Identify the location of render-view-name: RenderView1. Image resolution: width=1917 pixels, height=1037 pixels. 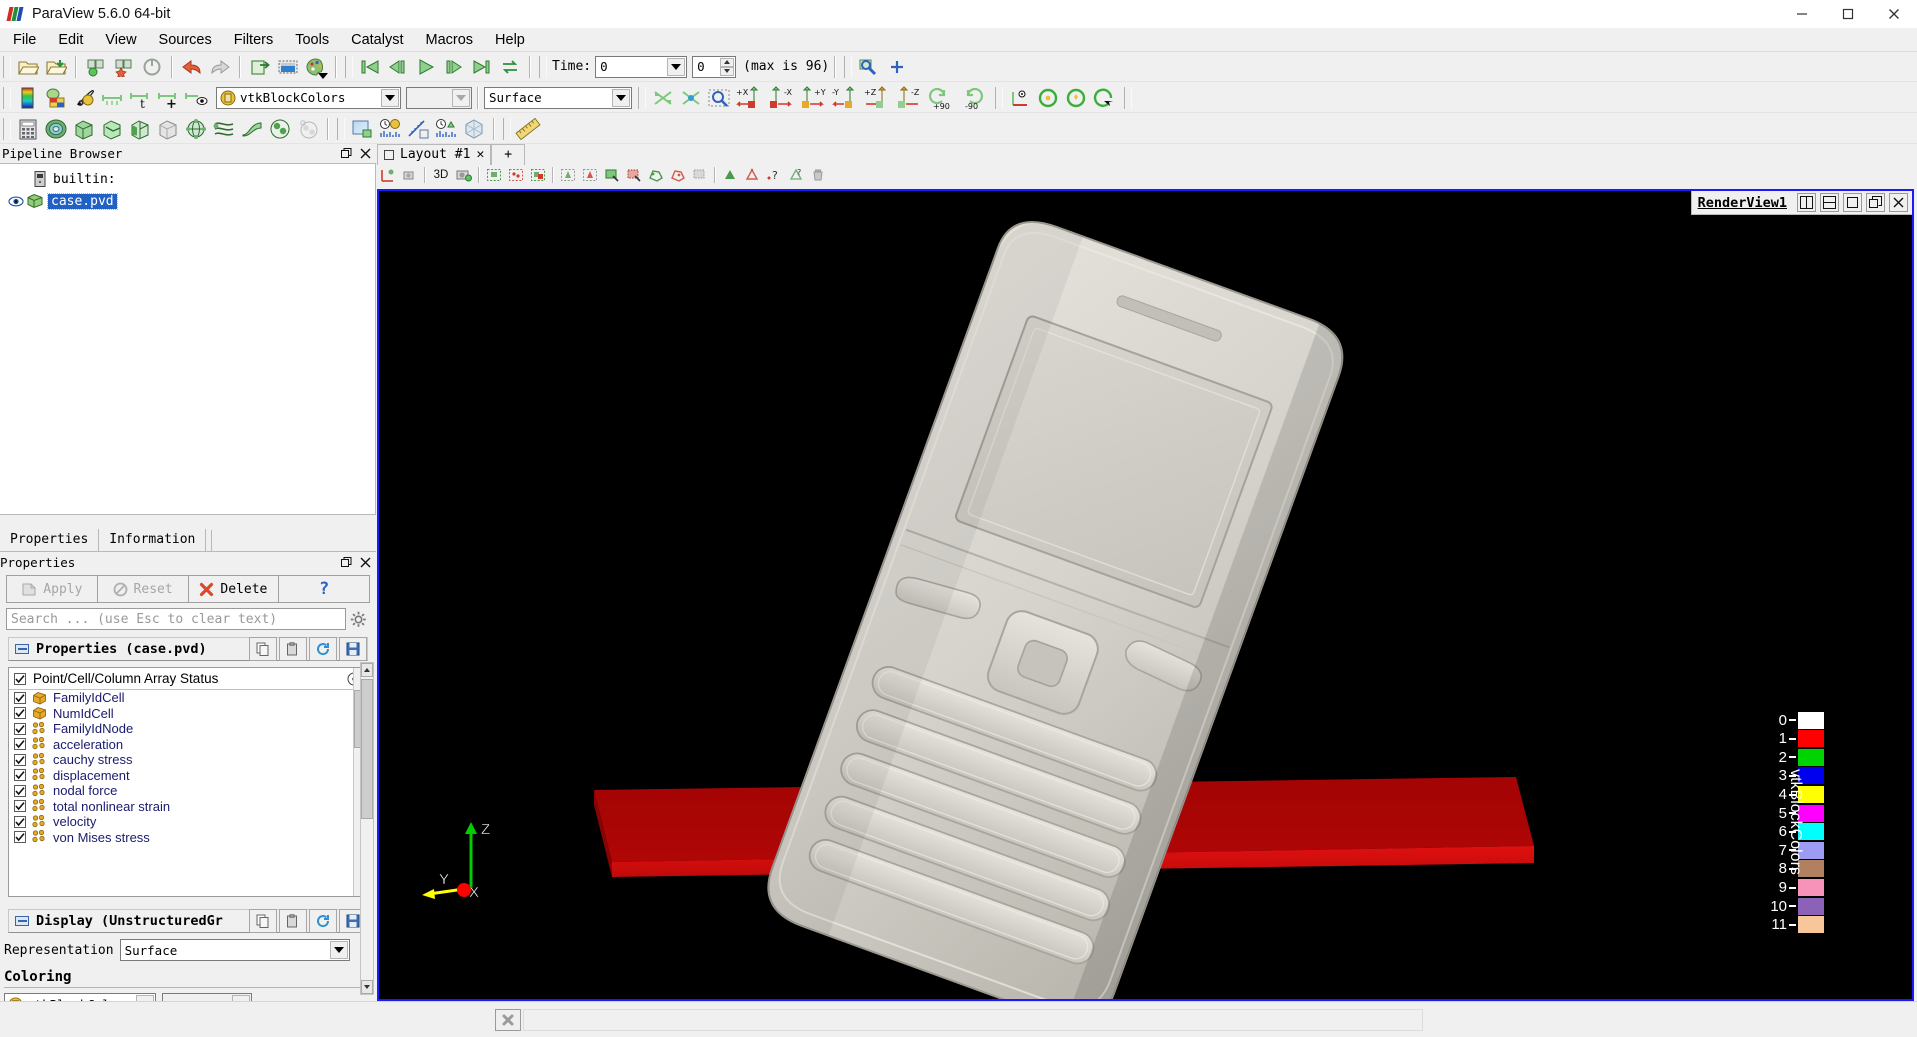
(1742, 203).